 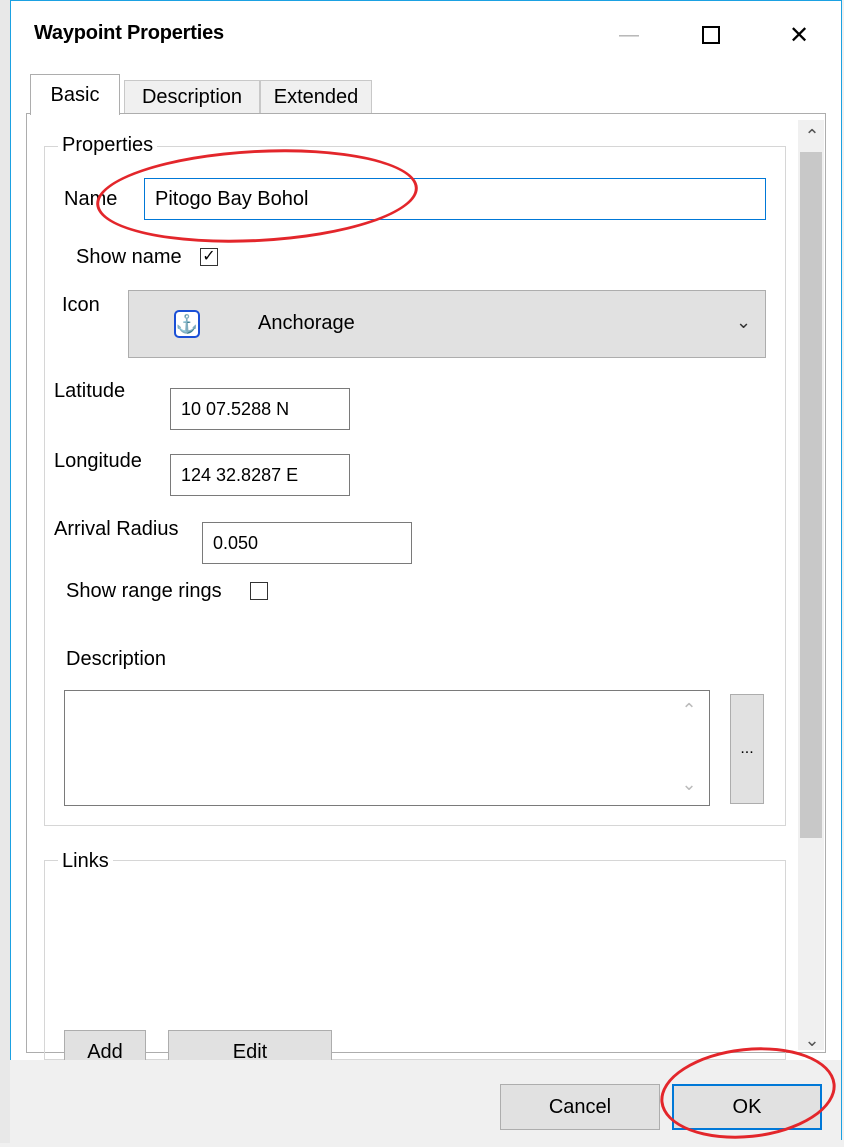 I want to click on maximize-icon, so click(x=711, y=35).